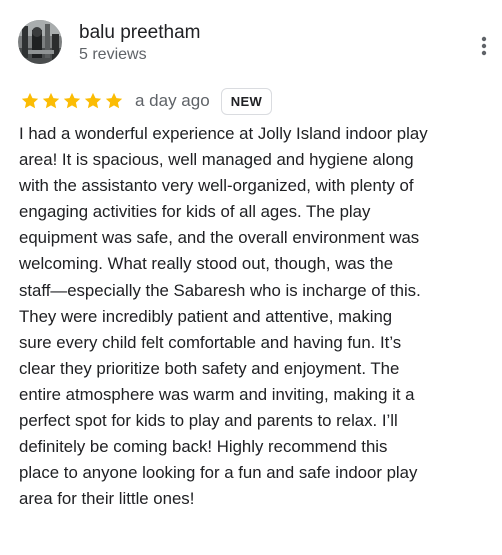  What do you see at coordinates (40, 42) in the screenshot?
I see `avatar` at bounding box center [40, 42].